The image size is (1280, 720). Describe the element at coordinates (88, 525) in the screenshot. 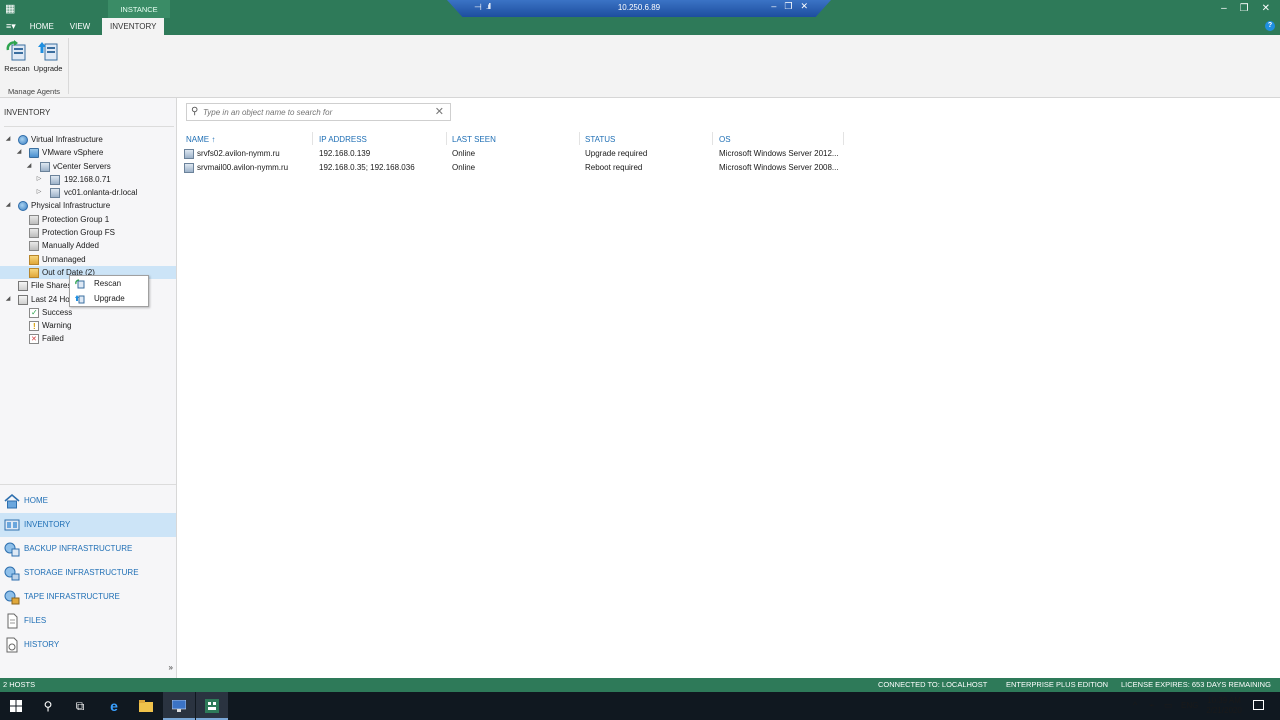

I see `nav-inventory: INVENTORY` at that location.